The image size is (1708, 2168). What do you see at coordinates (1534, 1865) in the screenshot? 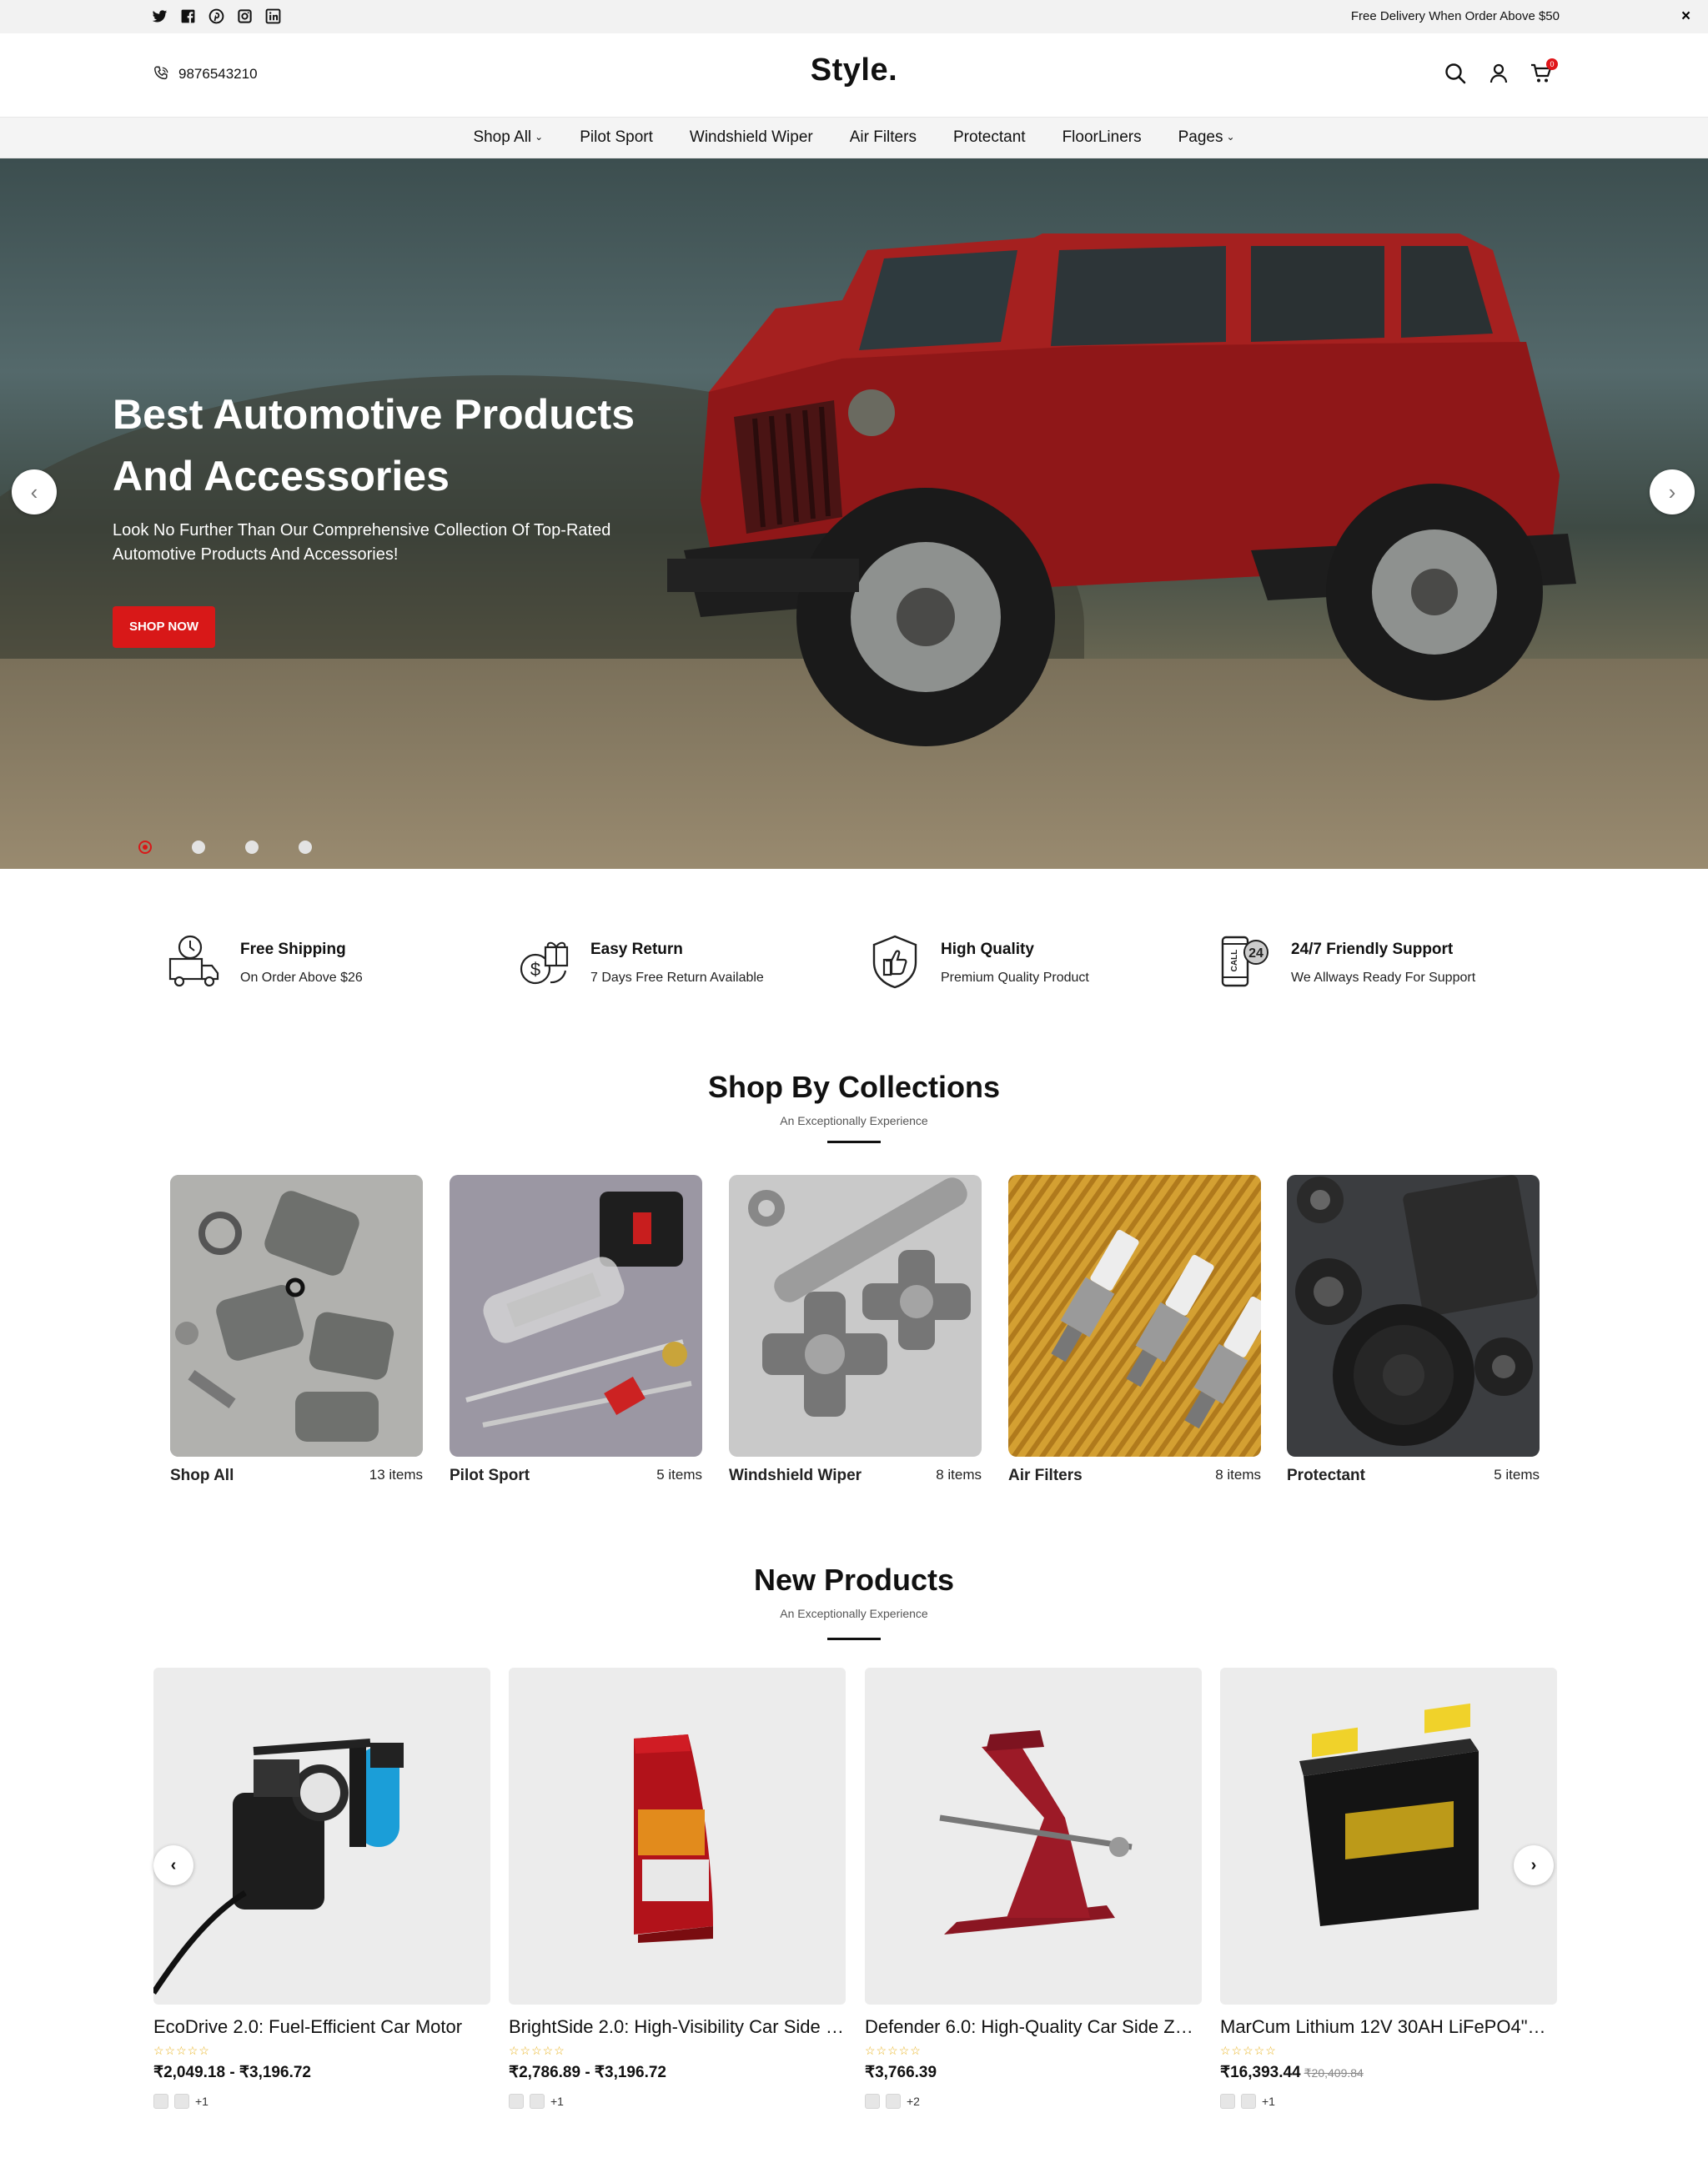
I see `products-next-button: ›` at bounding box center [1534, 1865].